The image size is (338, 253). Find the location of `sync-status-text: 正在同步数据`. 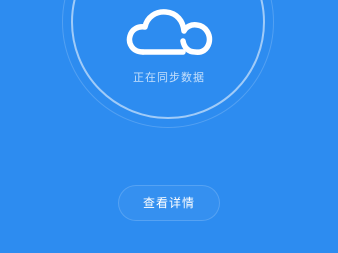

sync-status-text: 正在同步数据 is located at coordinates (169, 77).